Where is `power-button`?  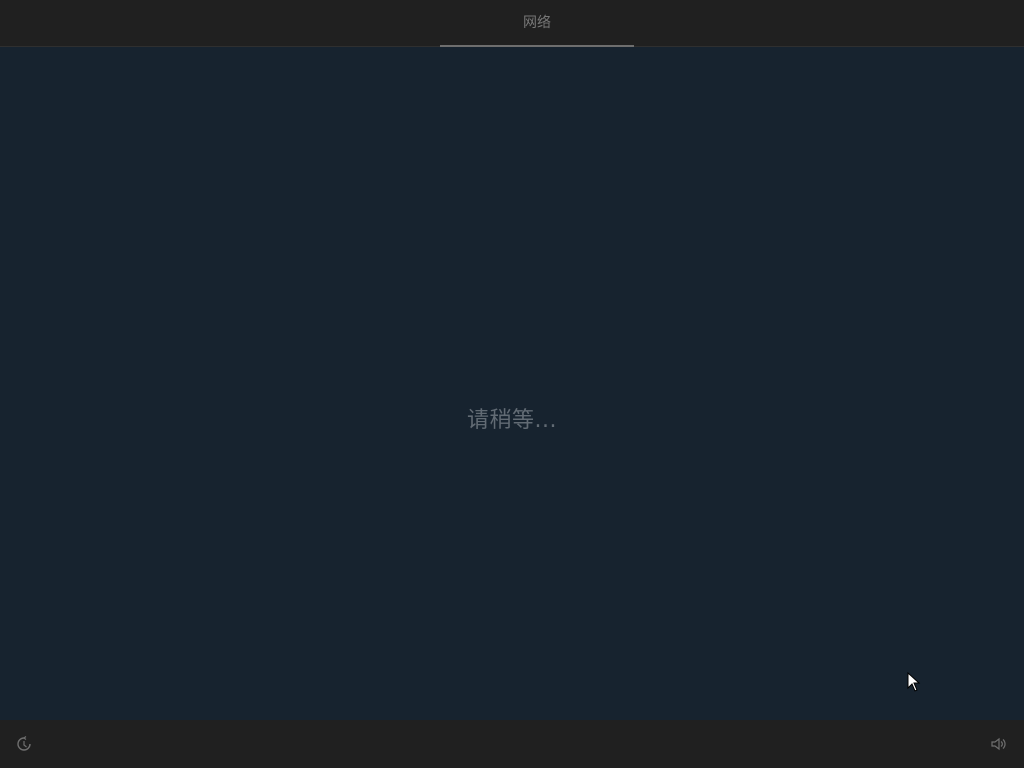
power-button is located at coordinates (24, 744).